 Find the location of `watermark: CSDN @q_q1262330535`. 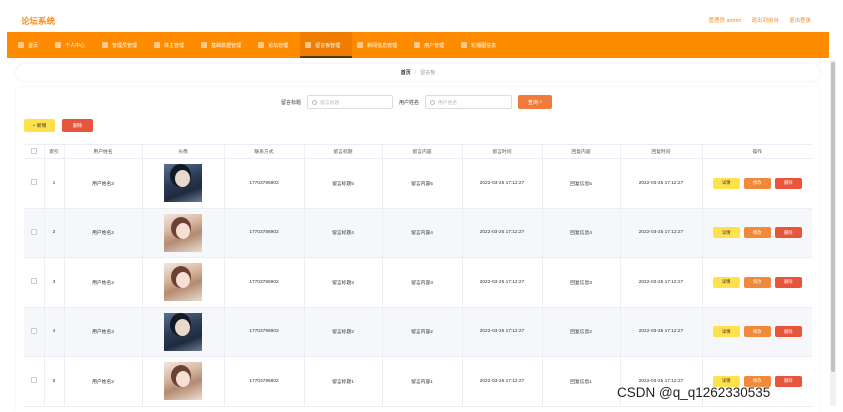

watermark: CSDN @q_q1262330535 is located at coordinates (694, 392).